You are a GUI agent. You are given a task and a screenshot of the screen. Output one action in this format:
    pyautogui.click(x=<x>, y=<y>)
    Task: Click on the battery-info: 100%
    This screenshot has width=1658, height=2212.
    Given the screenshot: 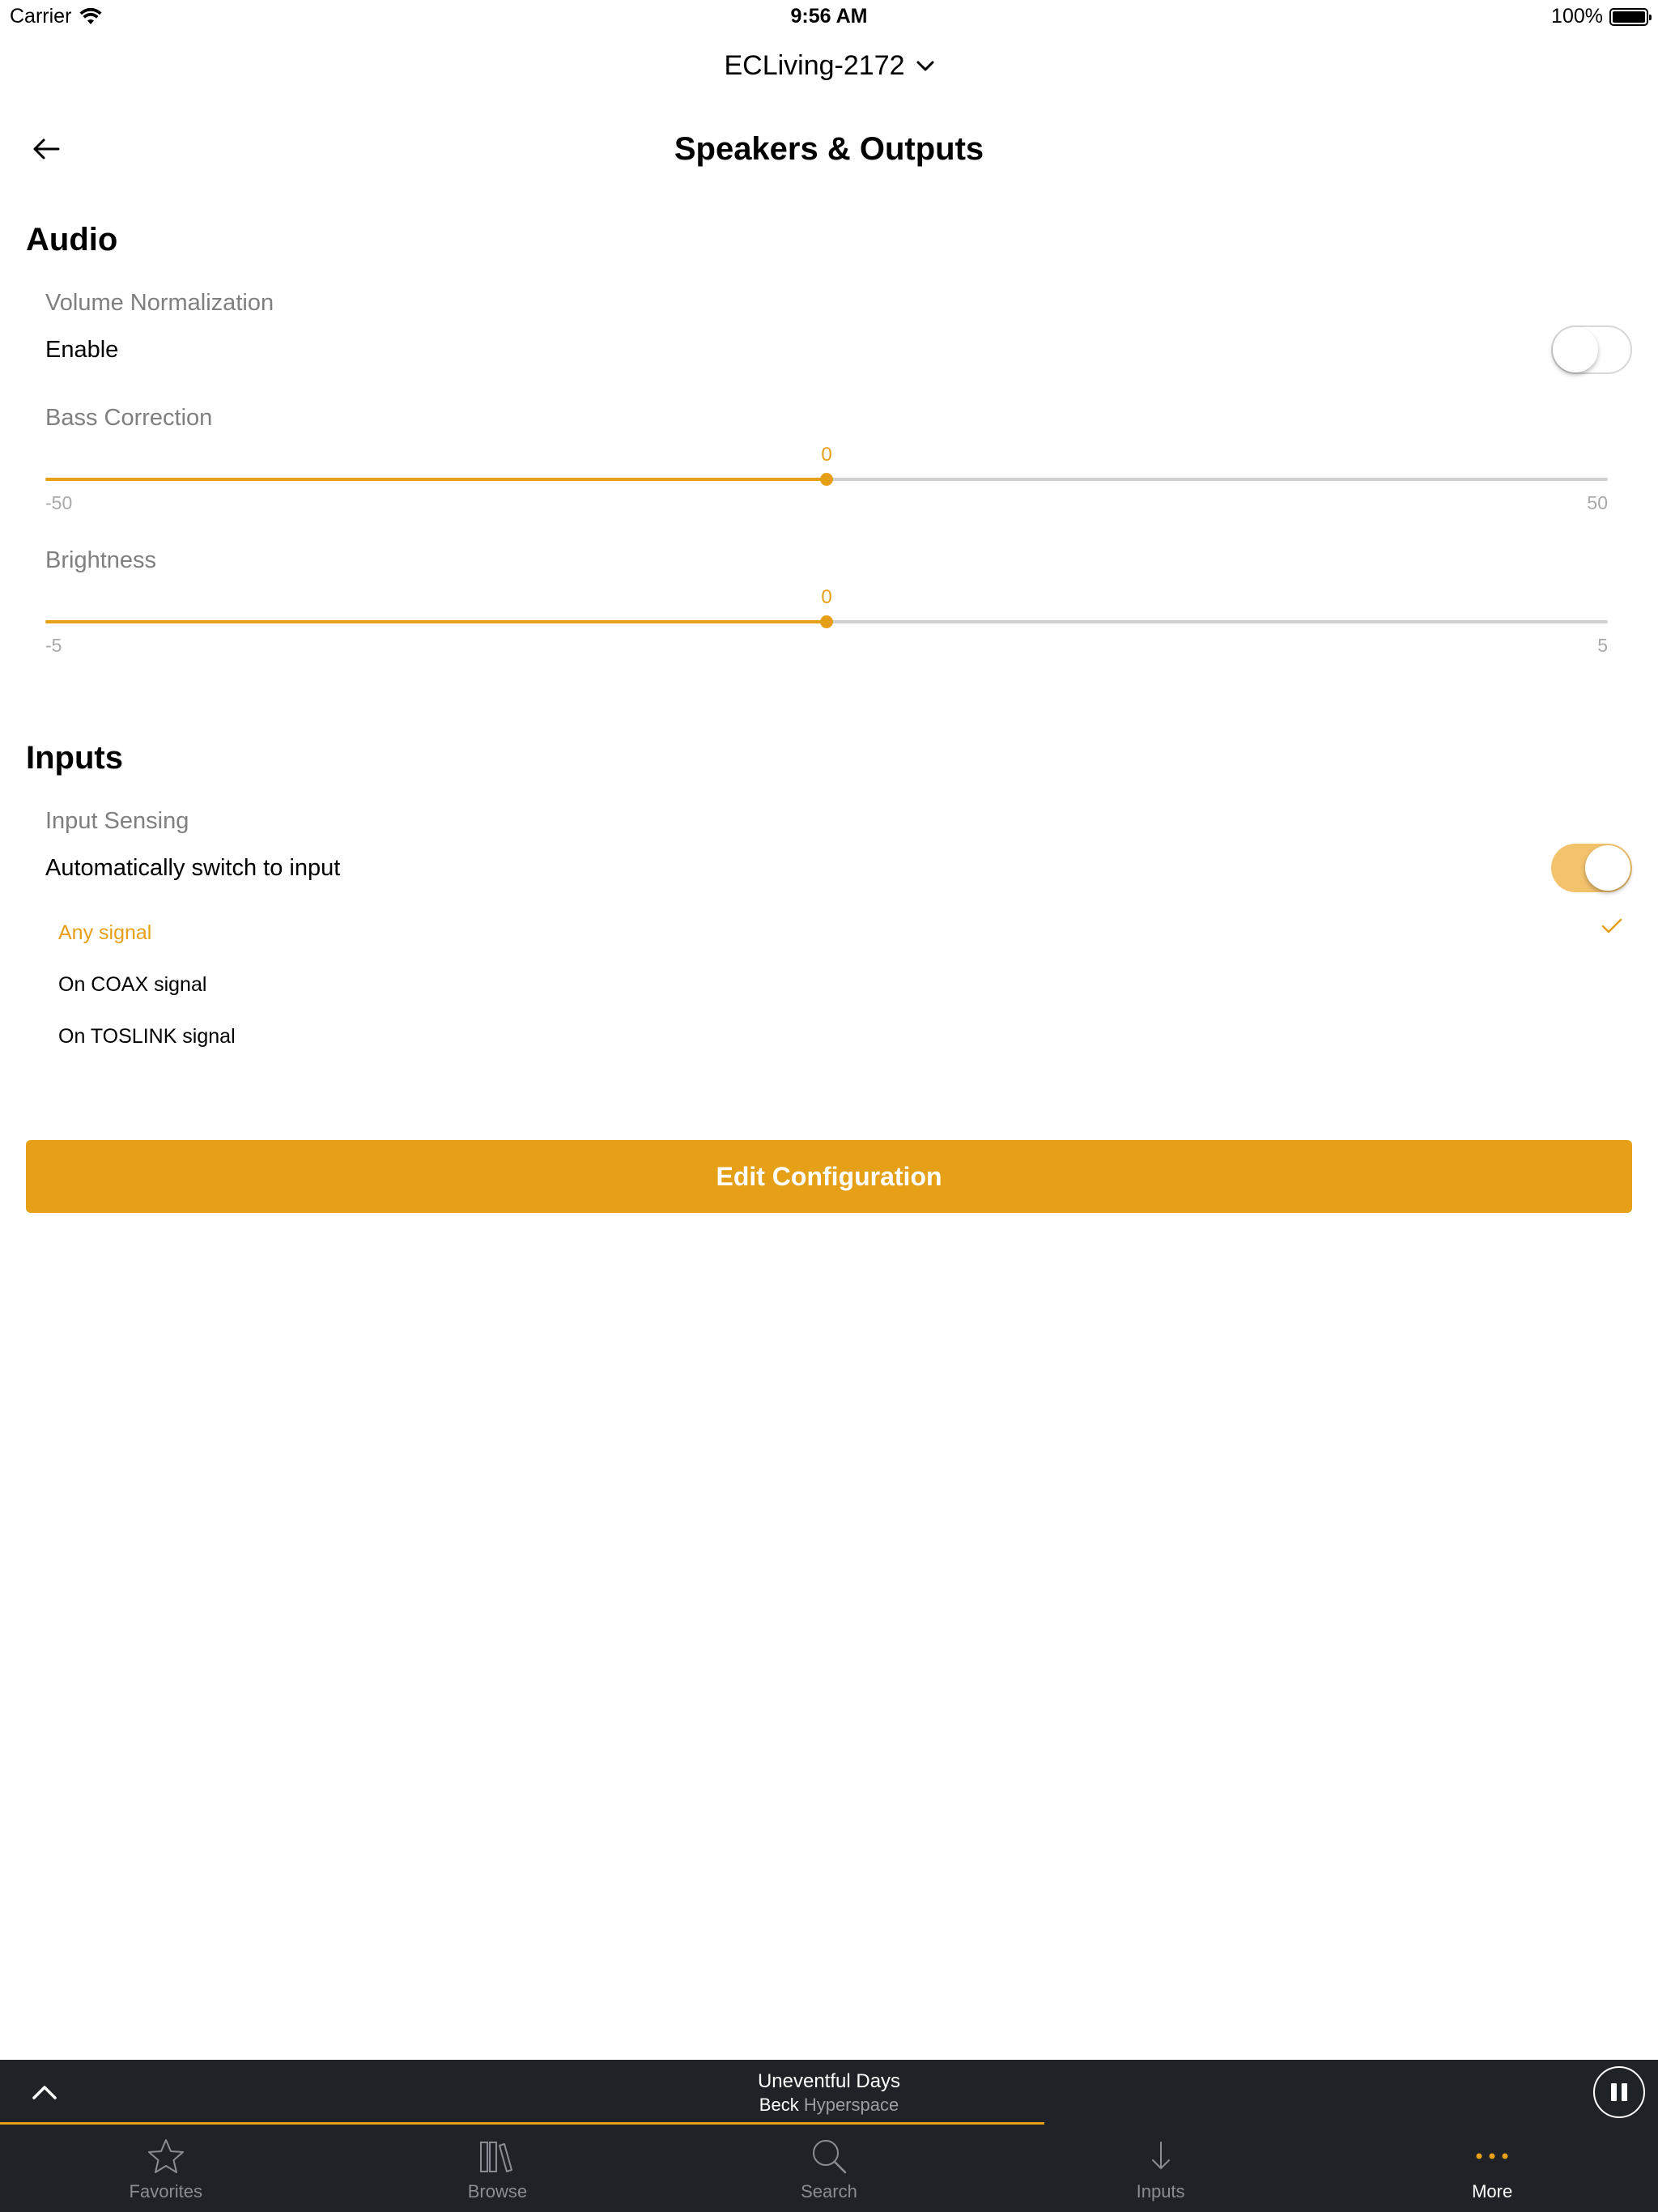 What is the action you would take?
    pyautogui.click(x=1601, y=16)
    